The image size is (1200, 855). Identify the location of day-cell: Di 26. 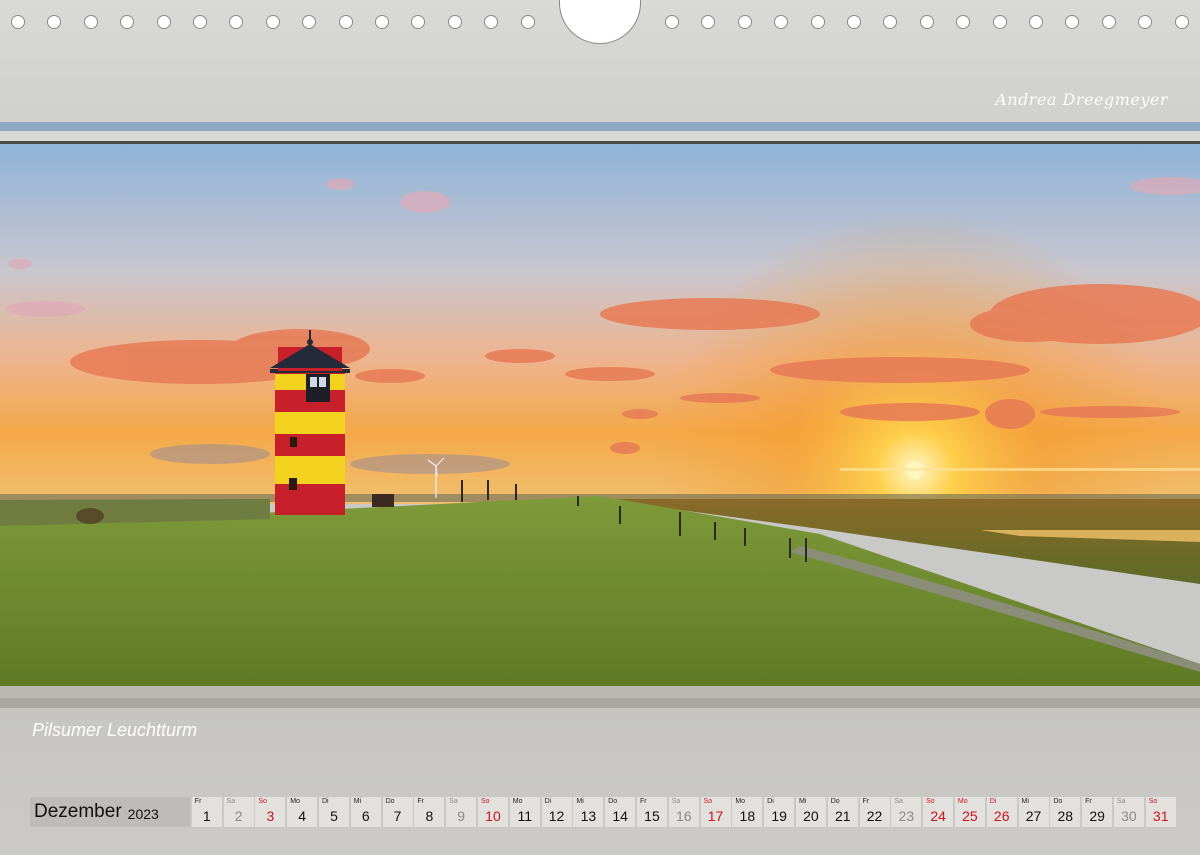
(1001, 812).